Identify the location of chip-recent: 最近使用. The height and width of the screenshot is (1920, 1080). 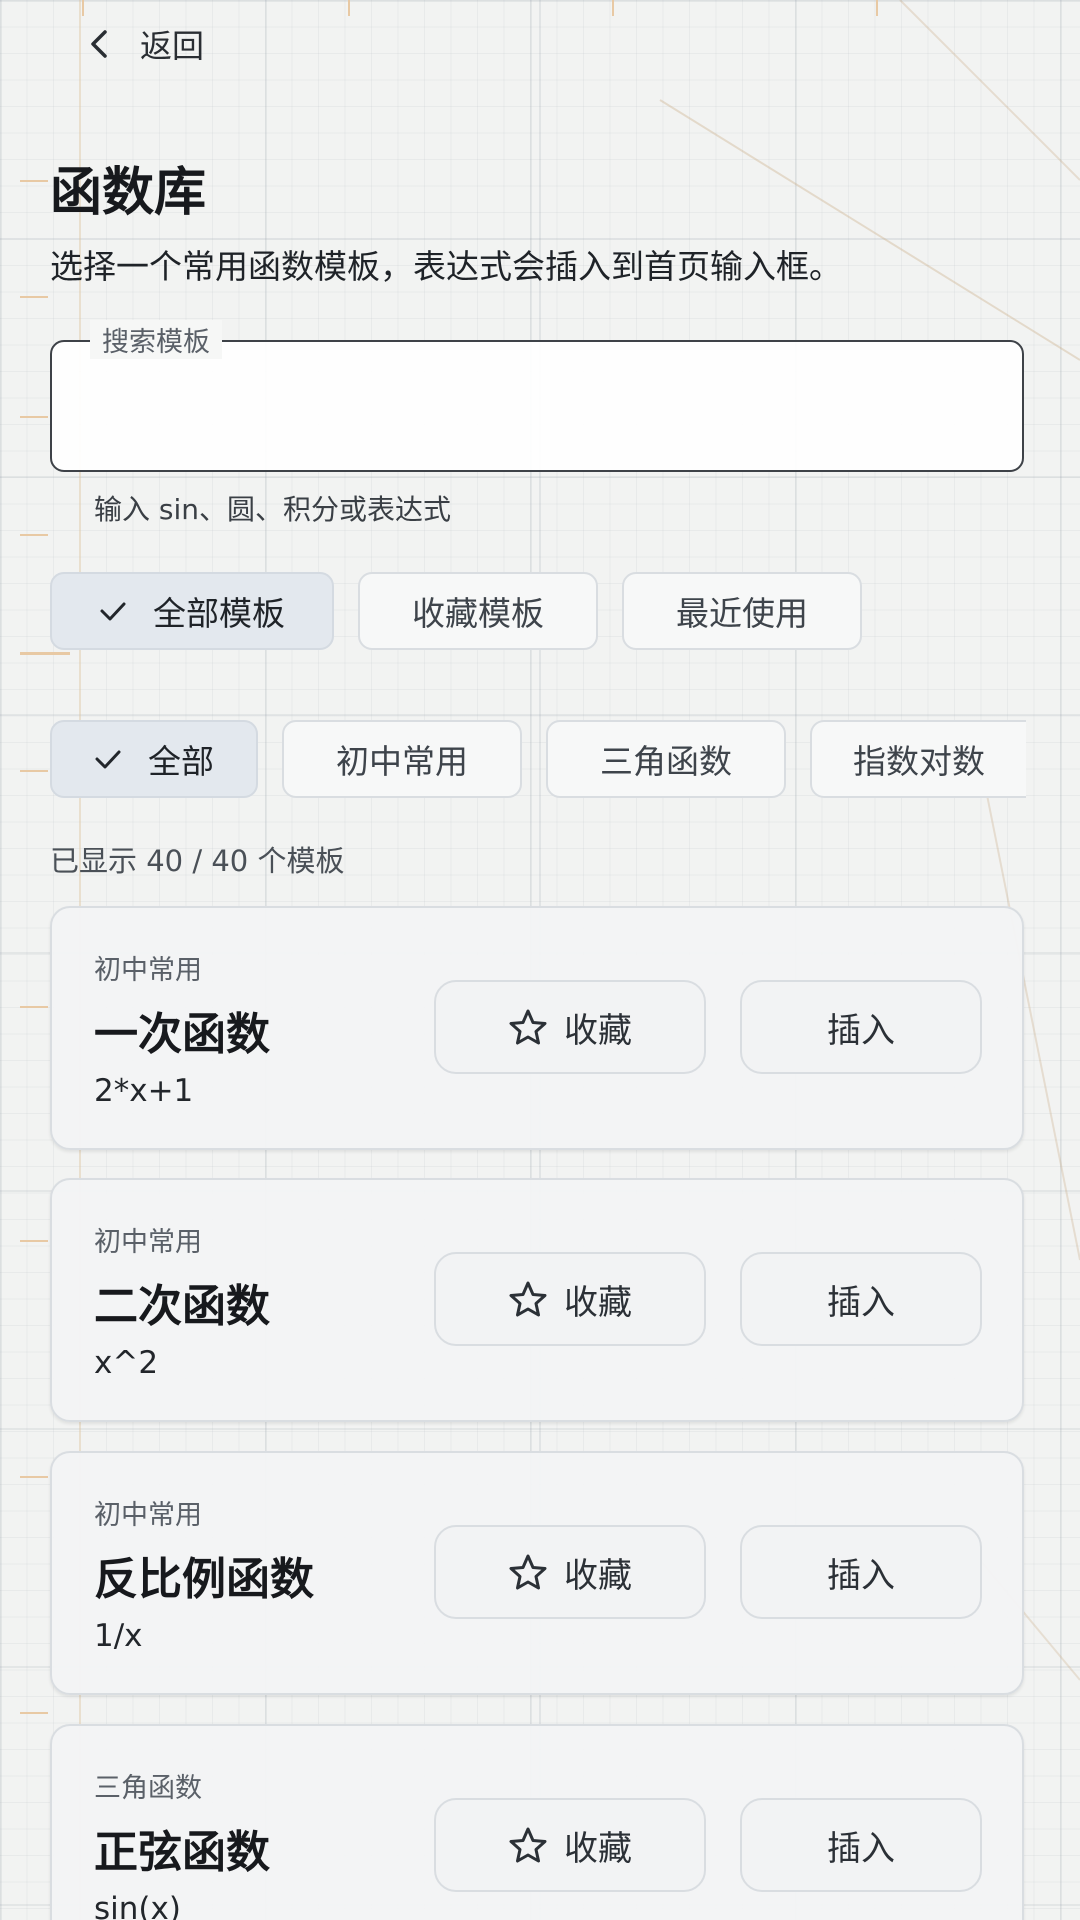
(742, 611).